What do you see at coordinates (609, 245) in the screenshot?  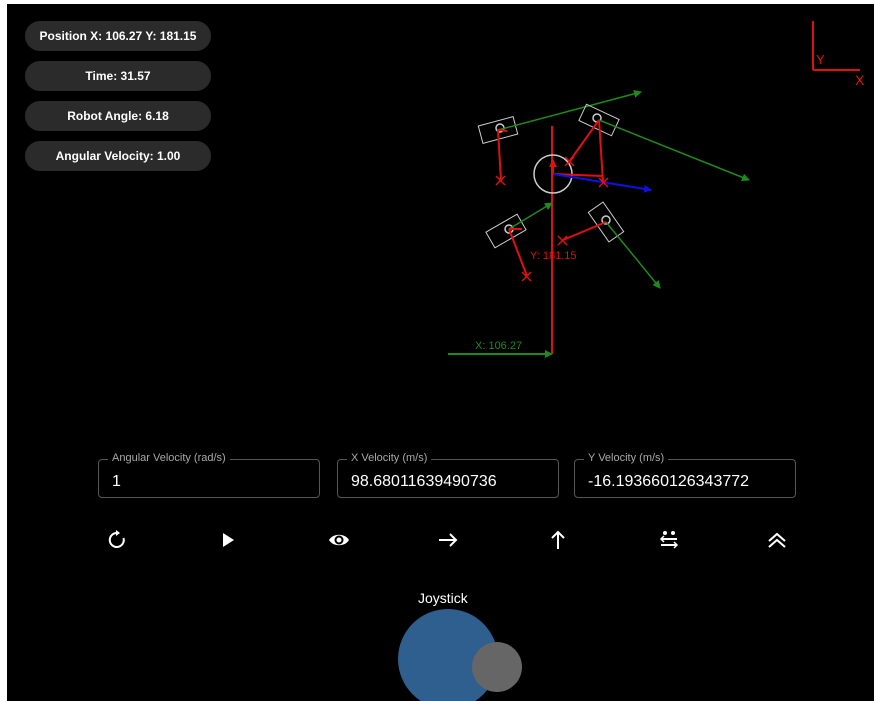 I see `wheel-module-rear-right` at bounding box center [609, 245].